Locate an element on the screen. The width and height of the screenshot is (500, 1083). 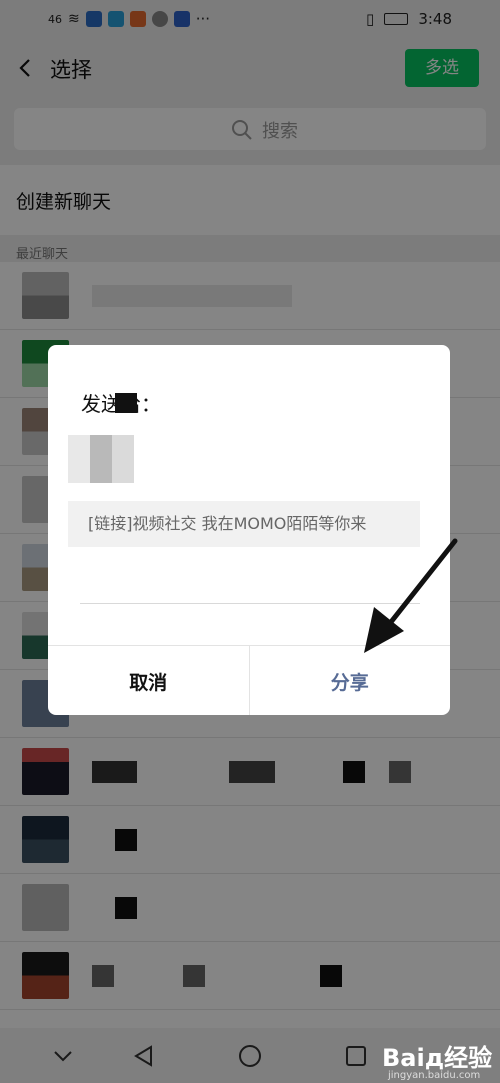
recipient-avatar is located at coordinates (103, 459).